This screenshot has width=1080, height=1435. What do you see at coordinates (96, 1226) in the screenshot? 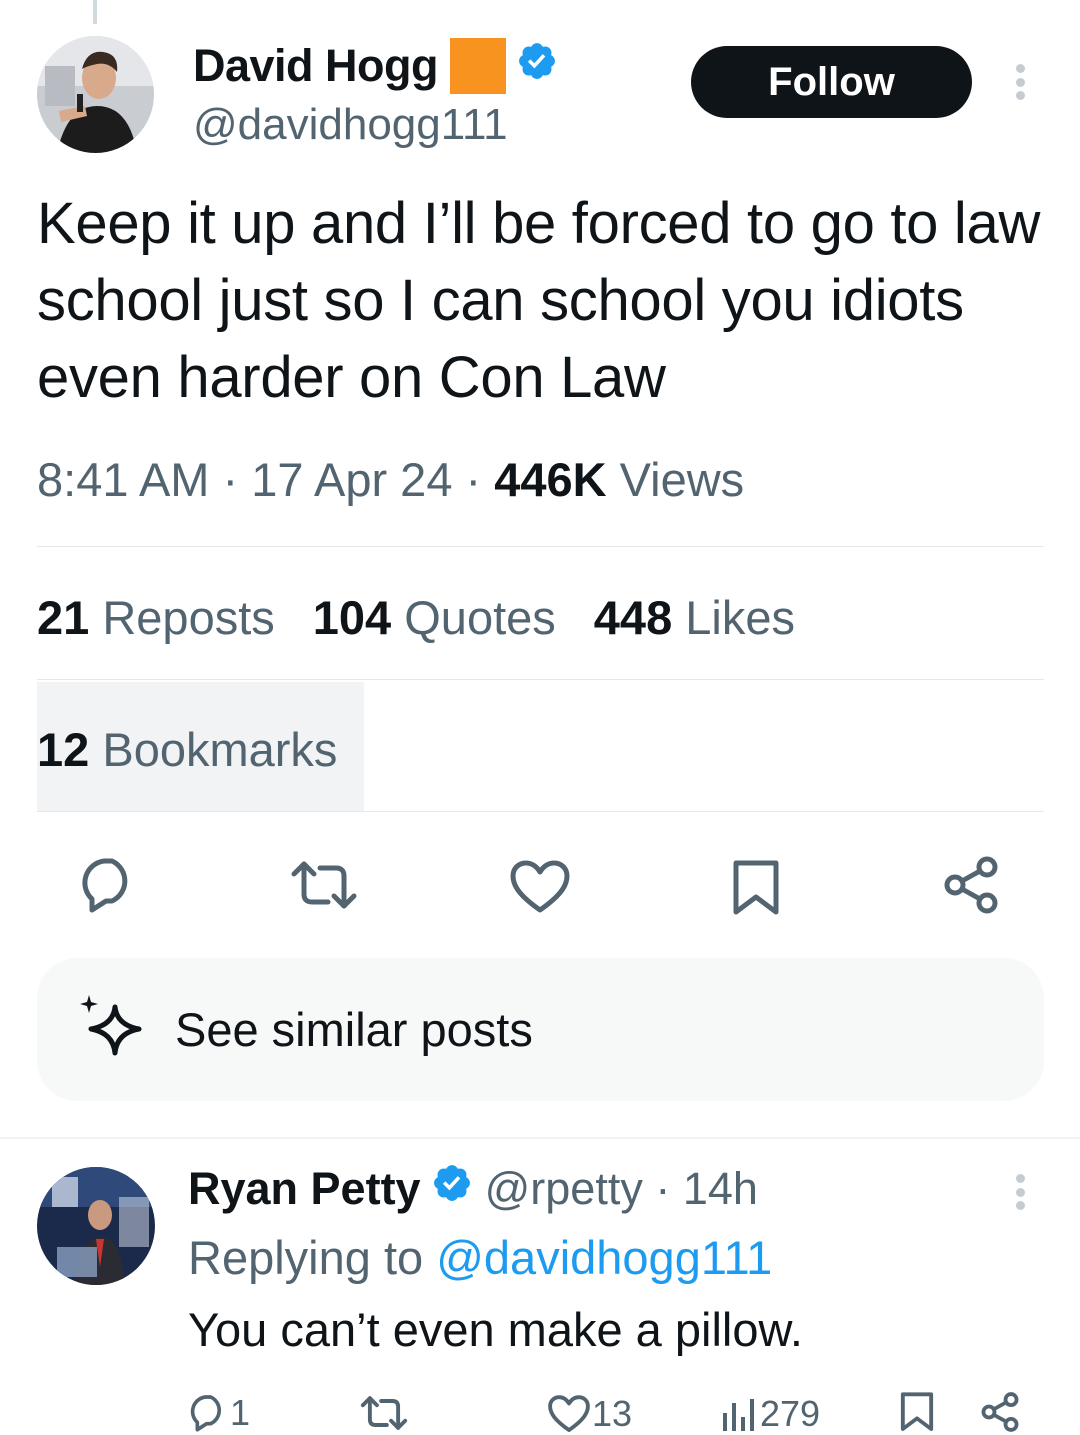
I see `reply-author-avatar` at bounding box center [96, 1226].